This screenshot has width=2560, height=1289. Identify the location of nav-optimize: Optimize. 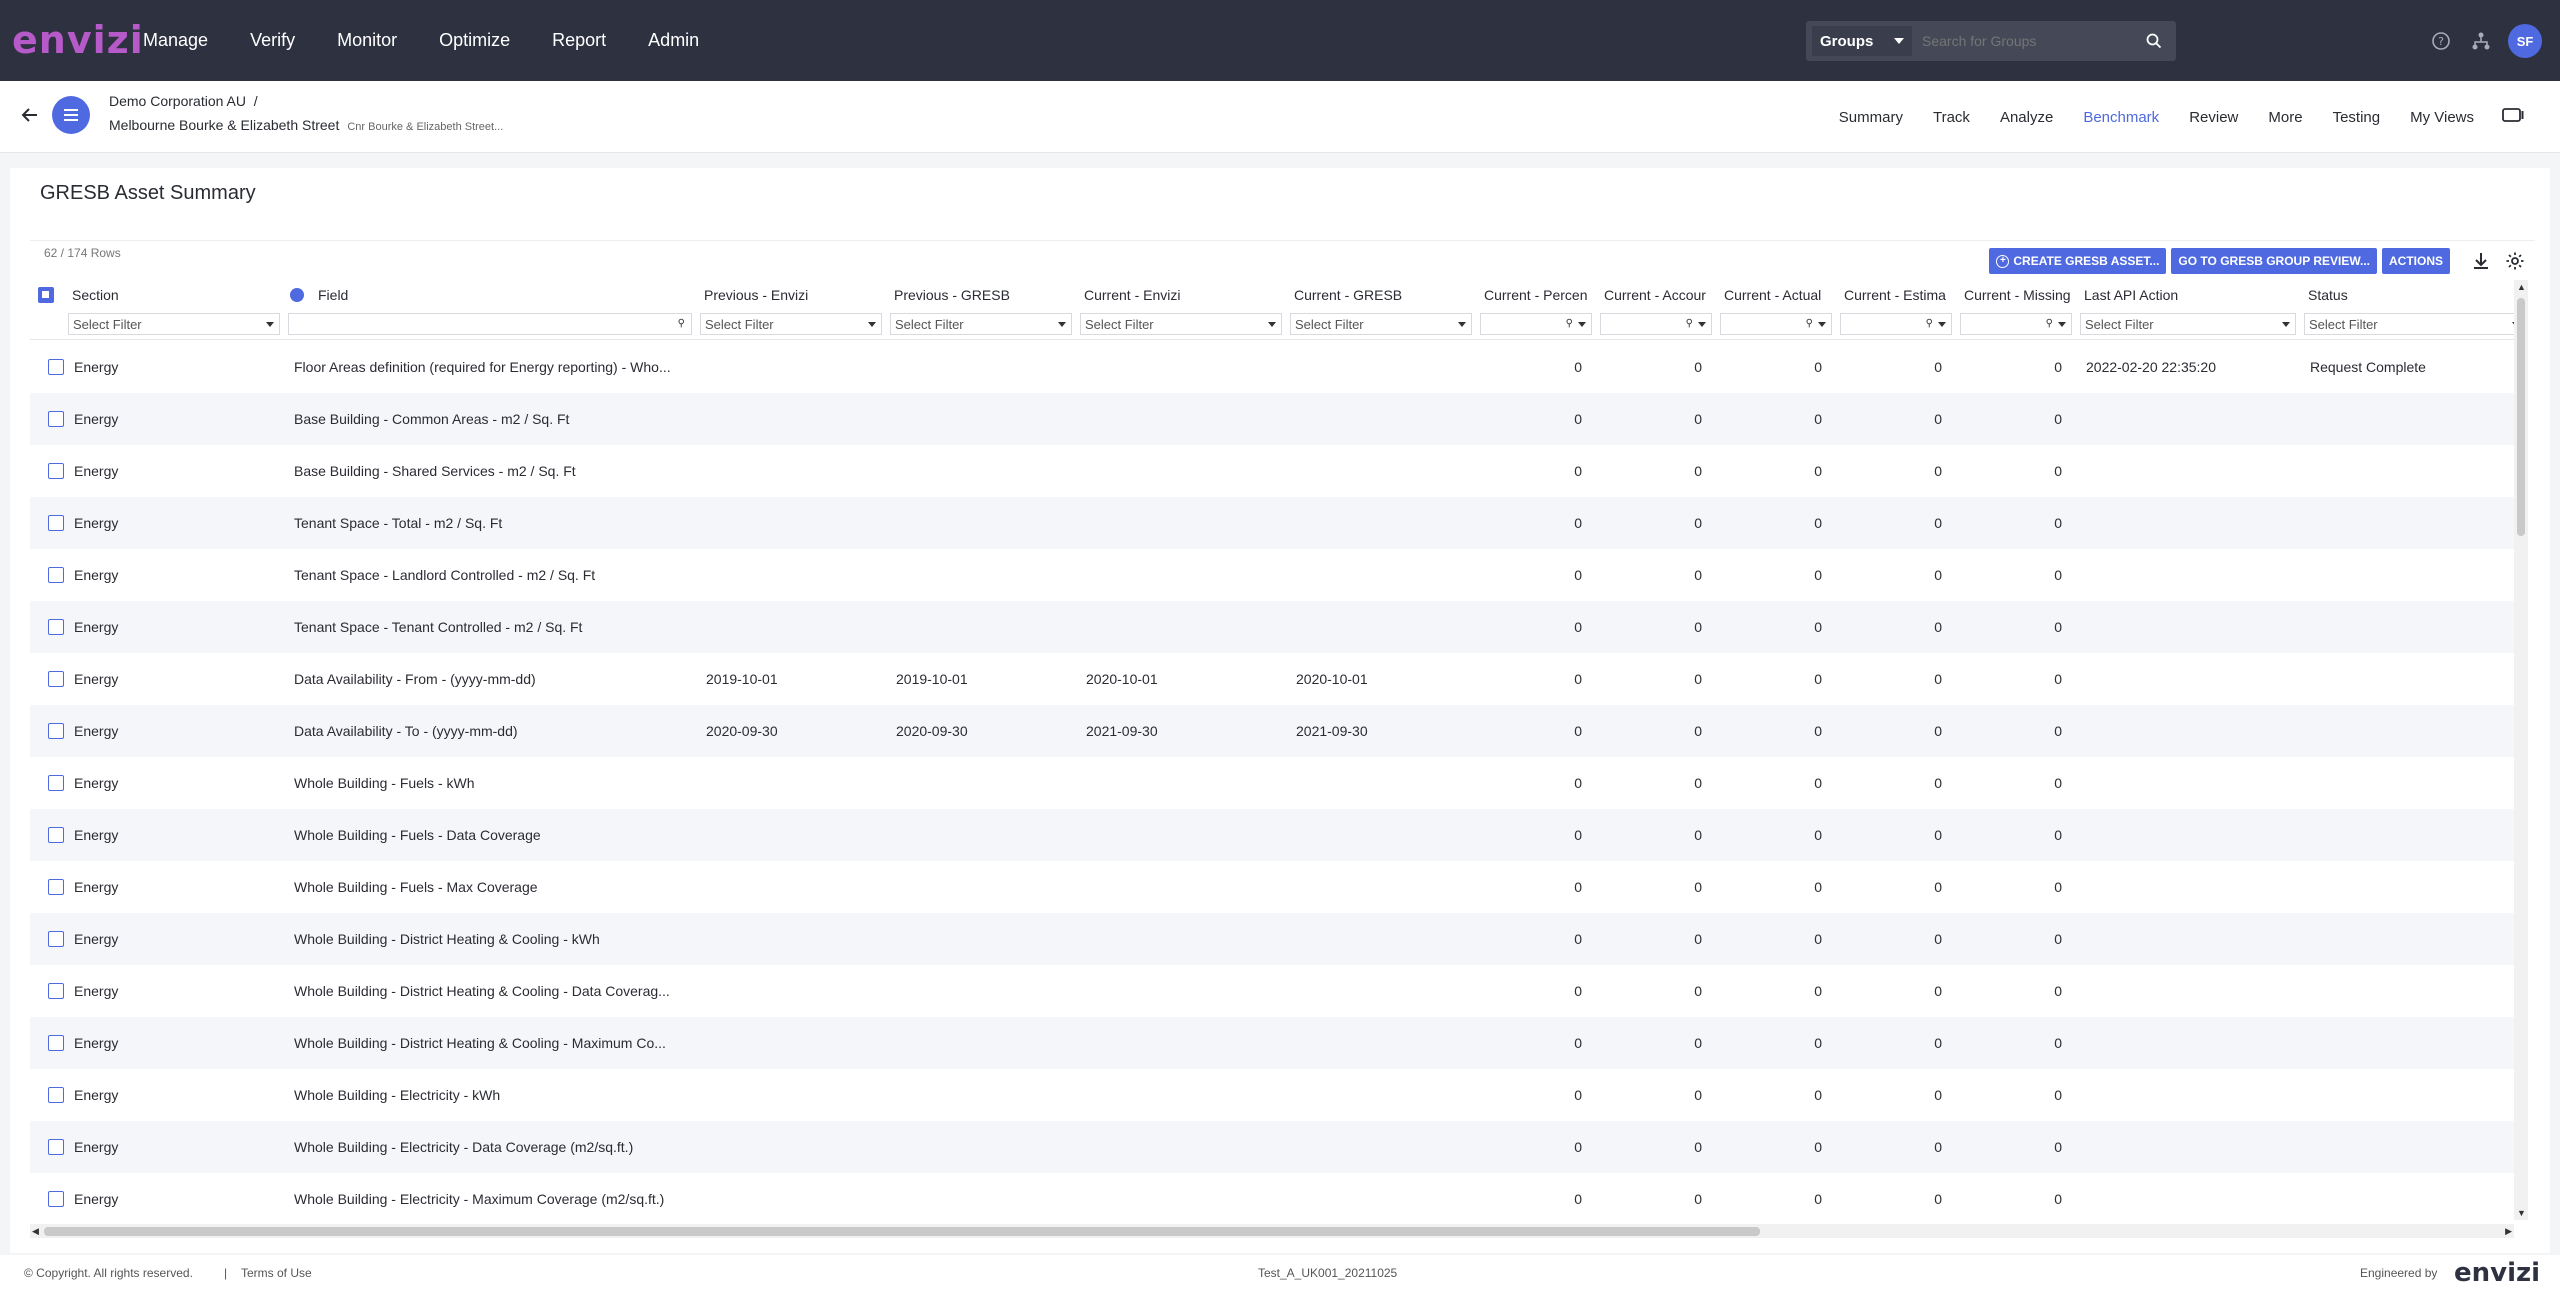
(474, 40).